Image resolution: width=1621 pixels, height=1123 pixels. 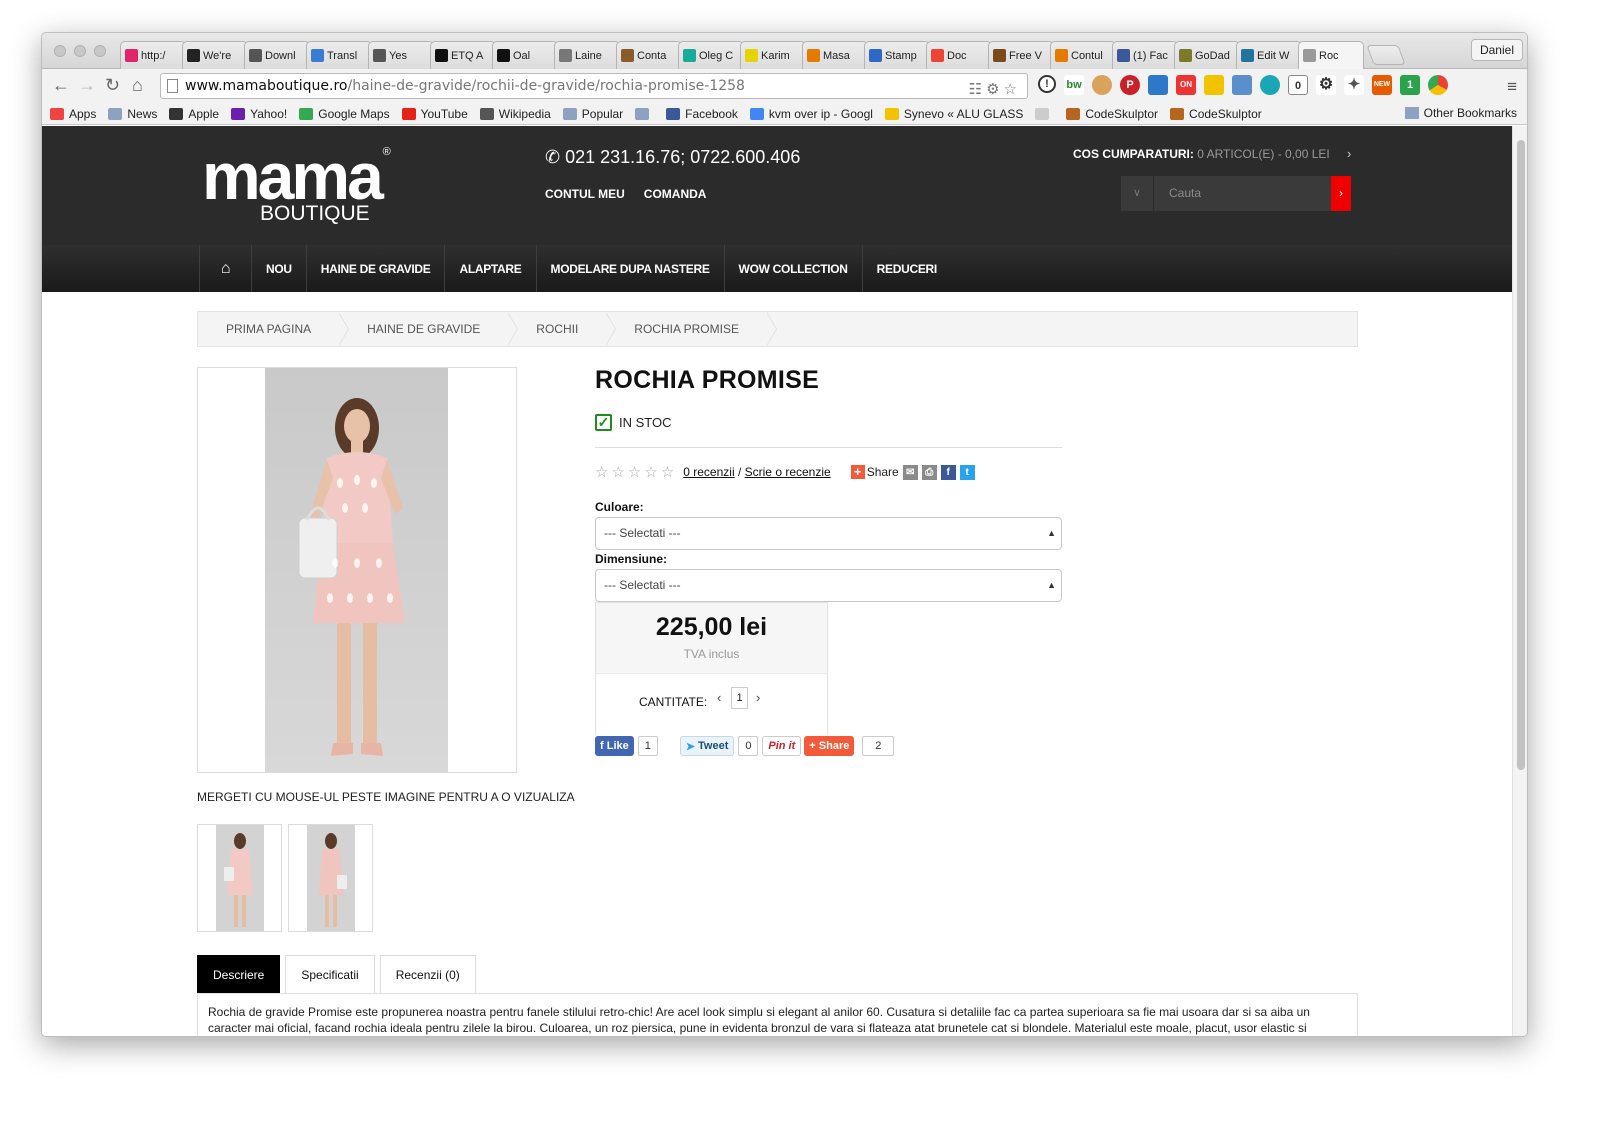 What do you see at coordinates (929, 472) in the screenshot?
I see `print-icon: ⎙` at bounding box center [929, 472].